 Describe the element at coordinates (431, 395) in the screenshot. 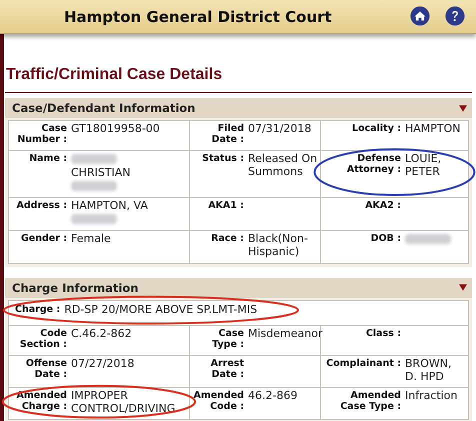

I see `field-value: Infraction` at that location.